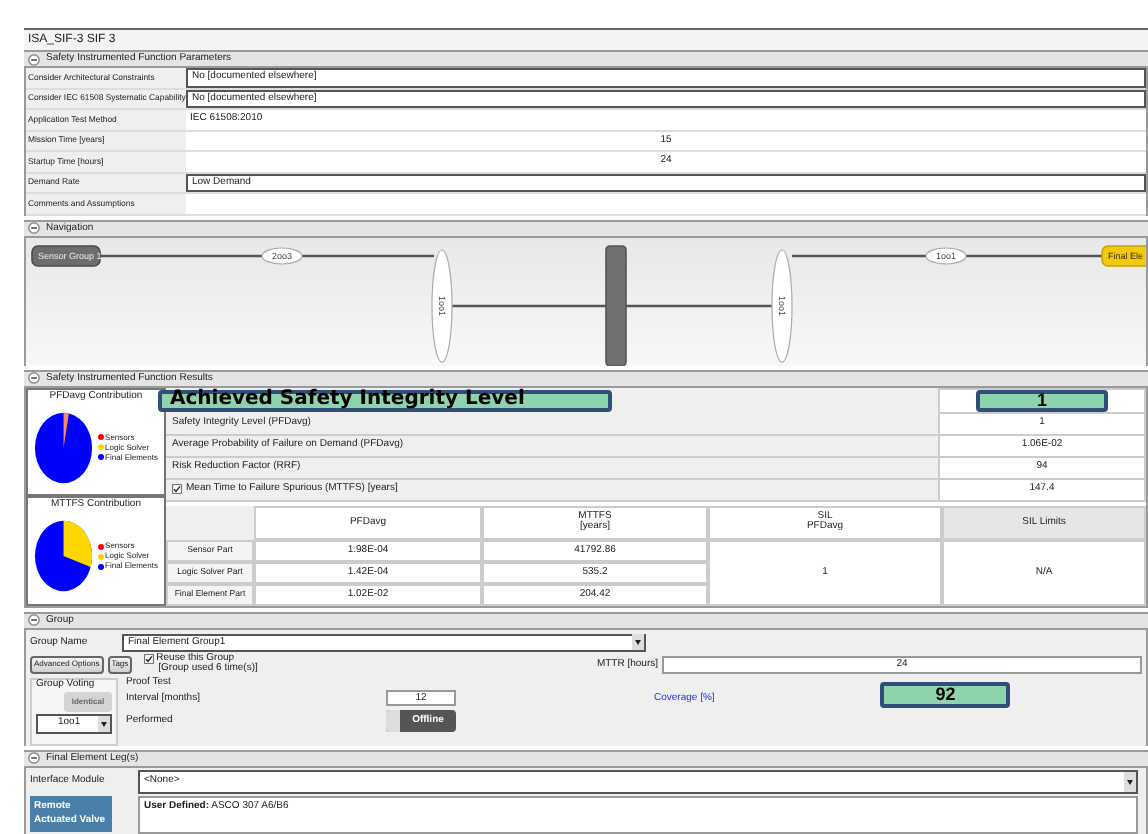 The height and width of the screenshot is (834, 1148). Describe the element at coordinates (385, 400) in the screenshot. I see `achieved-sil-banner: Achieved Safety Integrity Level` at that location.